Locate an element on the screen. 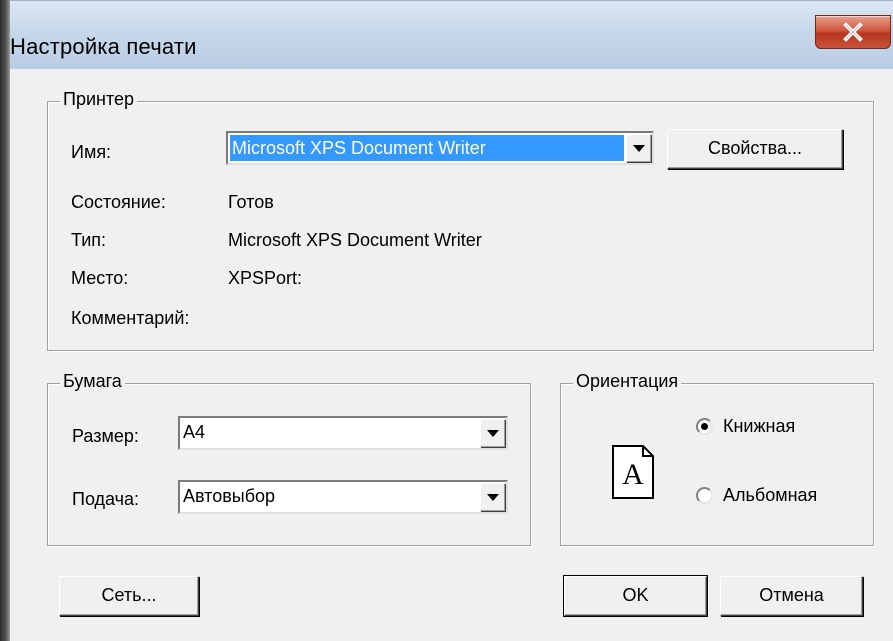 This screenshot has width=893, height=641. paper-size-dropdown-button is located at coordinates (492, 433).